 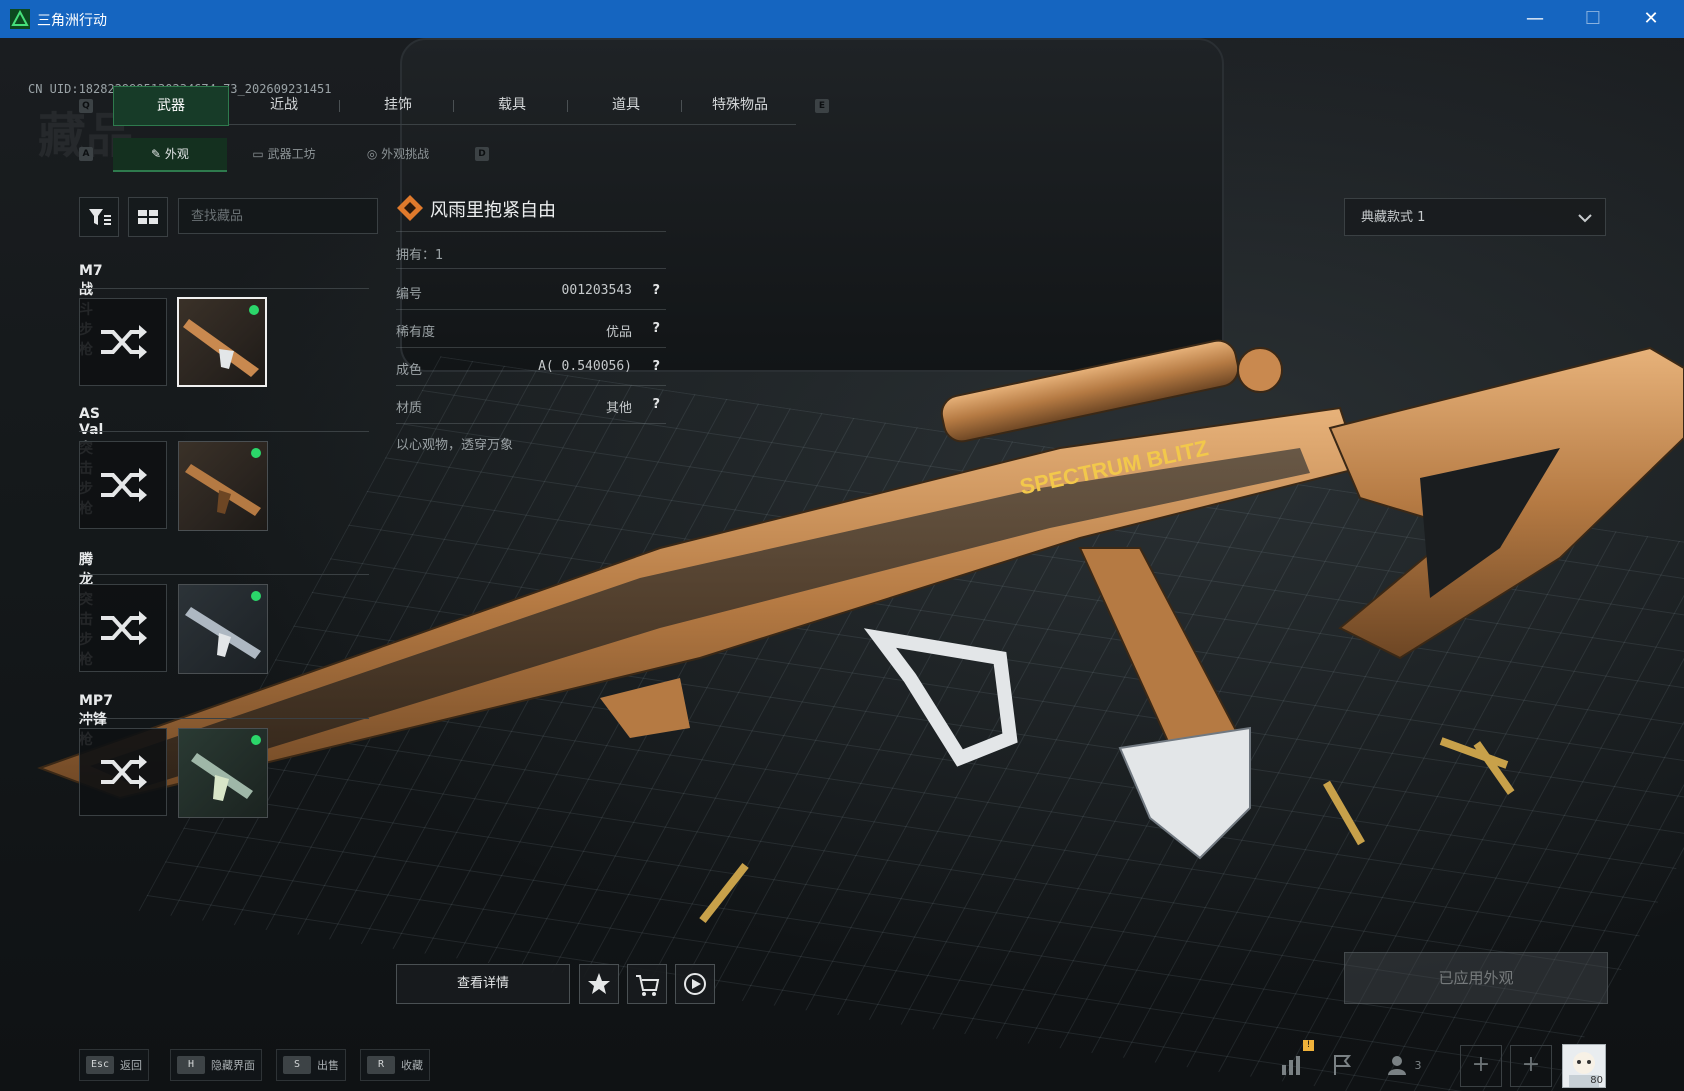 I want to click on market-button, so click(x=647, y=984).